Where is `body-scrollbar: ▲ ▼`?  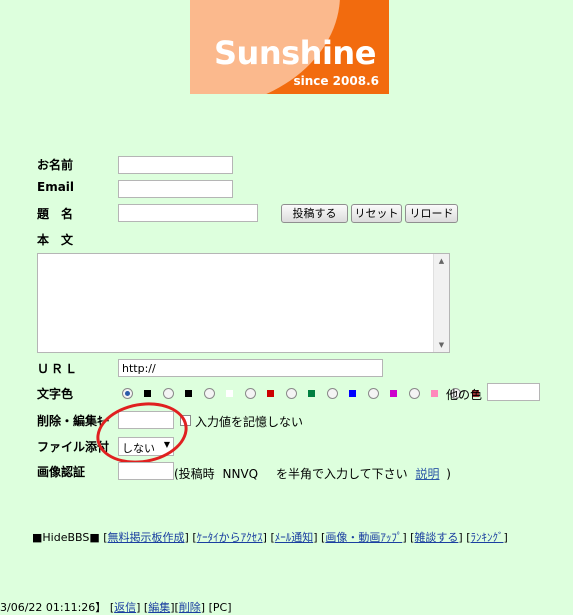 body-scrollbar: ▲ ▼ is located at coordinates (441, 303).